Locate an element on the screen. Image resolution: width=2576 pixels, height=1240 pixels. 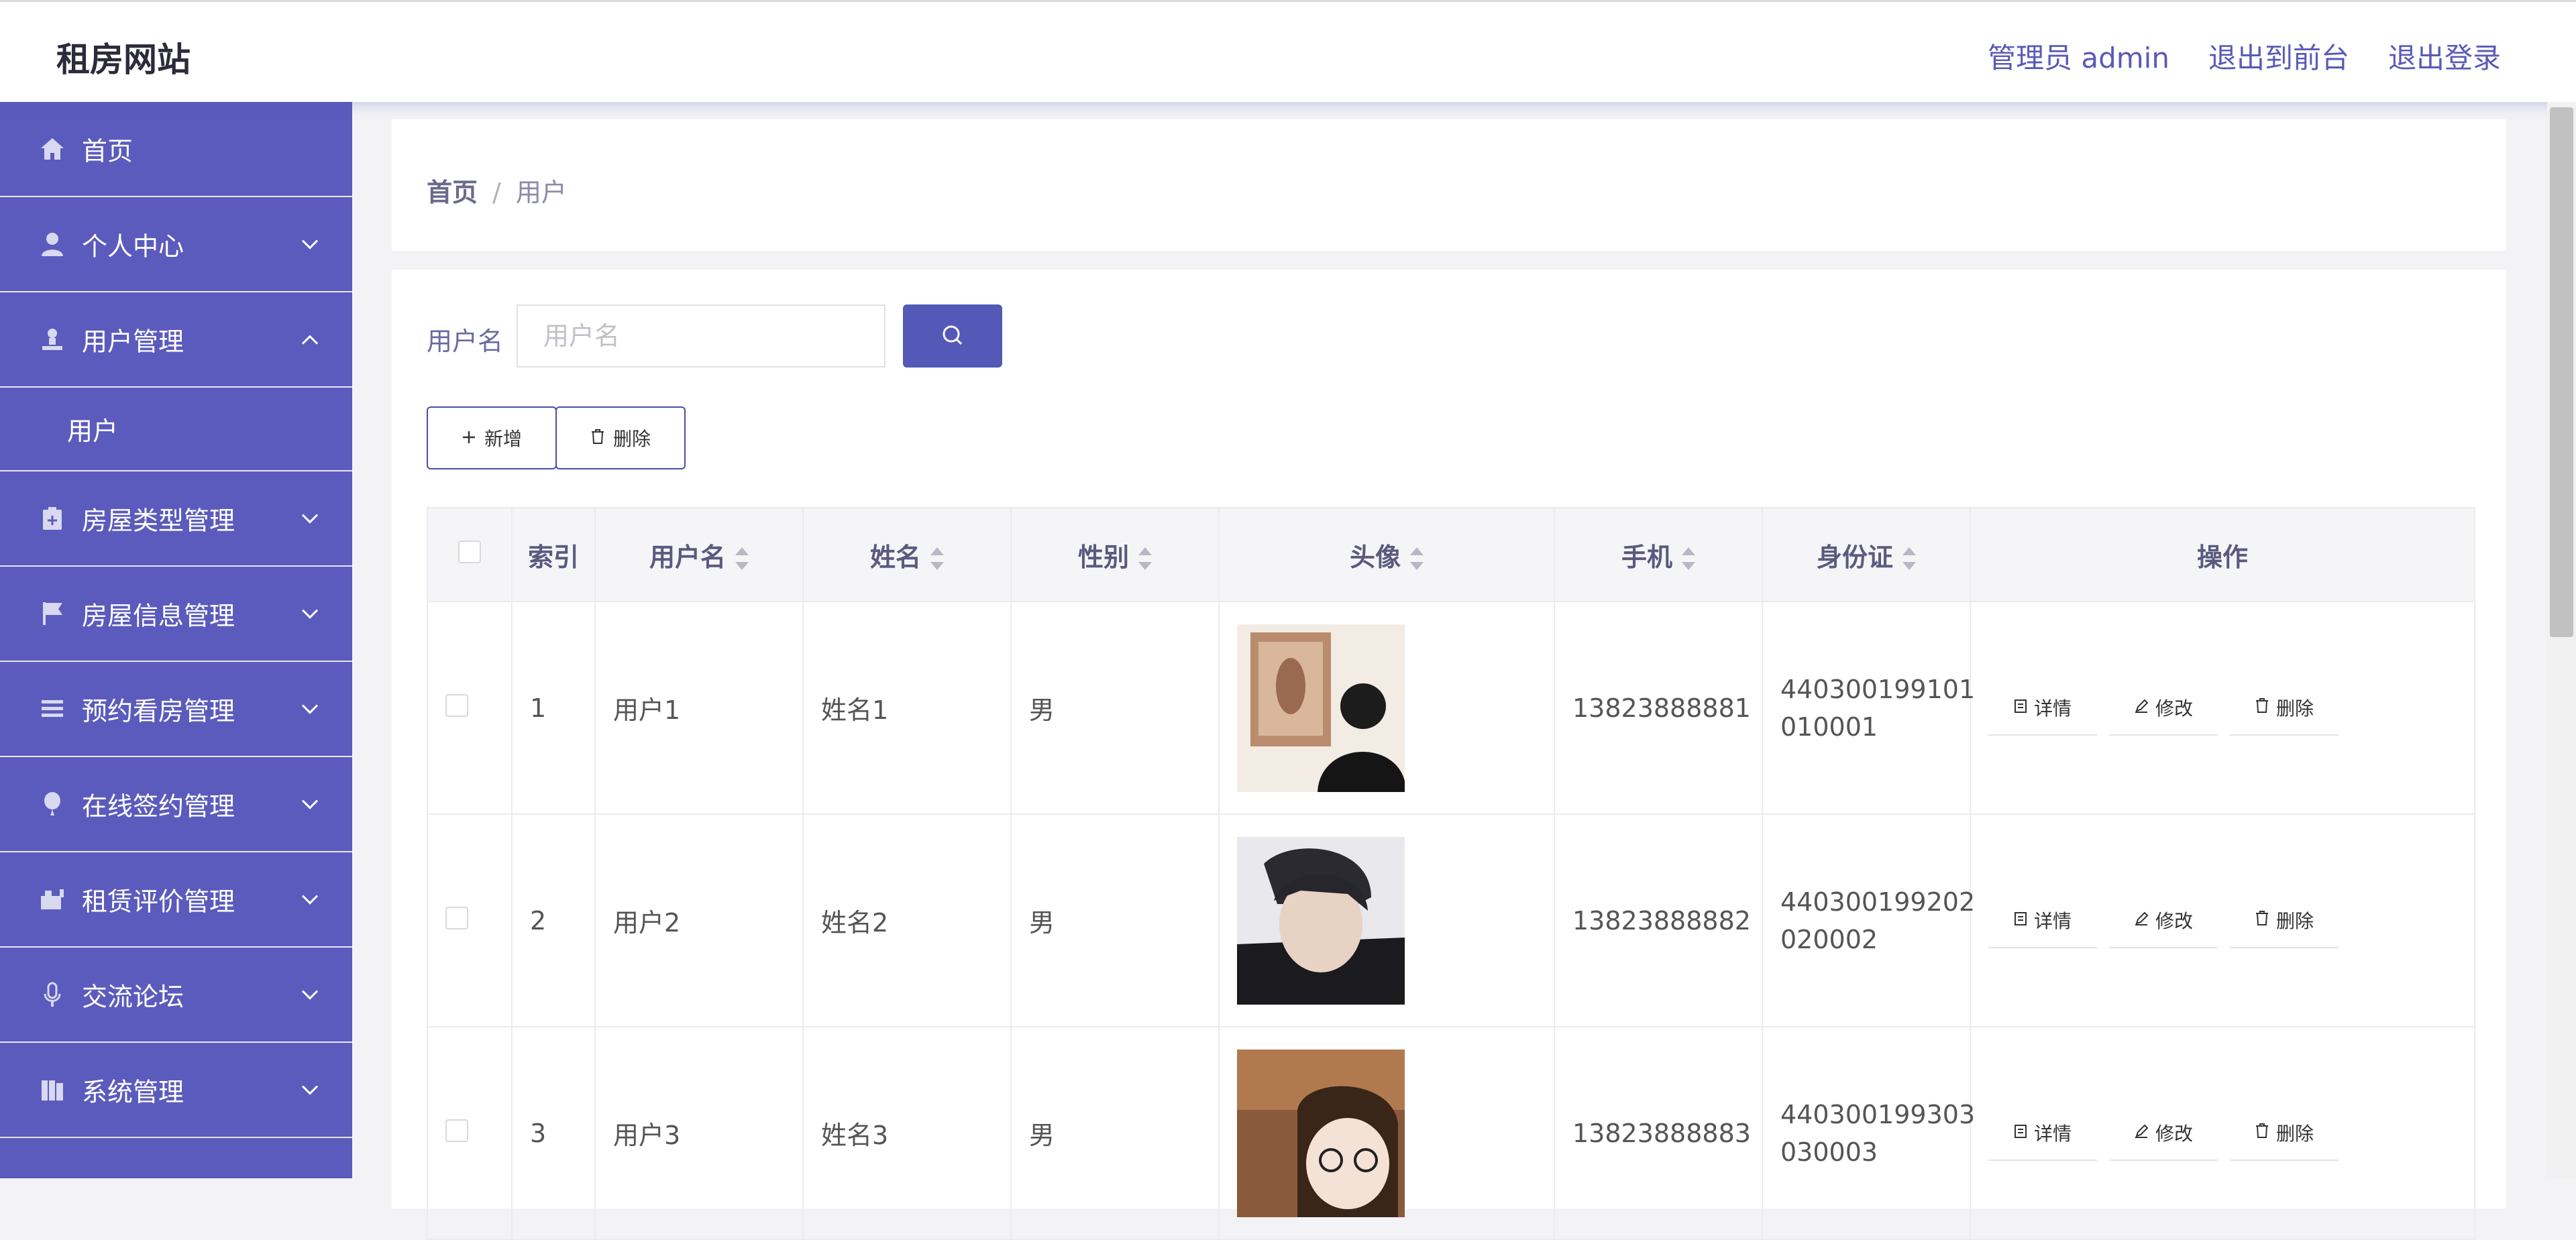
sidebar-item-review: 租赁评价管理 is located at coordinates (176, 900).